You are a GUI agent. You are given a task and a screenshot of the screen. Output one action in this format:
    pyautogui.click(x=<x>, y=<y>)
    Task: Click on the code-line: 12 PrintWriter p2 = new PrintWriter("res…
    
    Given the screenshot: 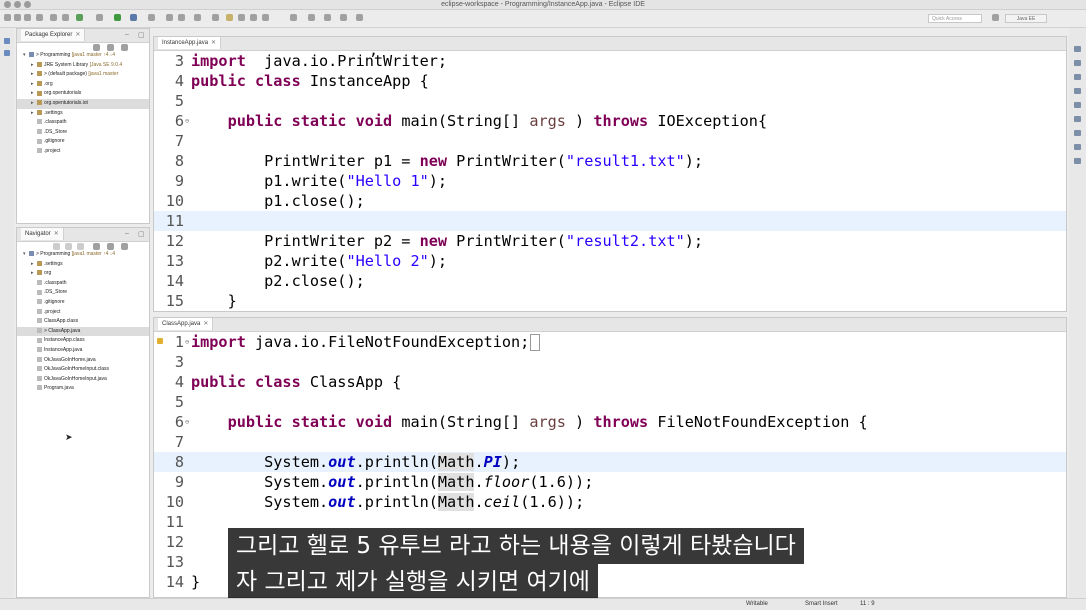 What is the action you would take?
    pyautogui.click(x=610, y=241)
    